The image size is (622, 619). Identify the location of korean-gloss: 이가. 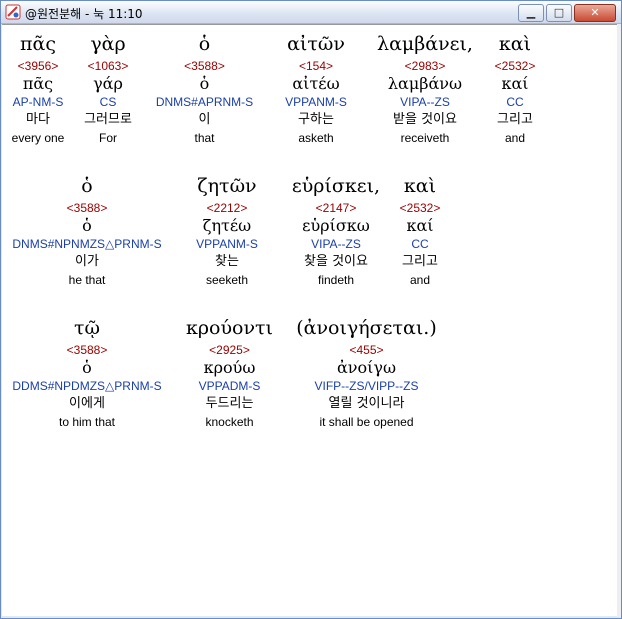
(87, 261).